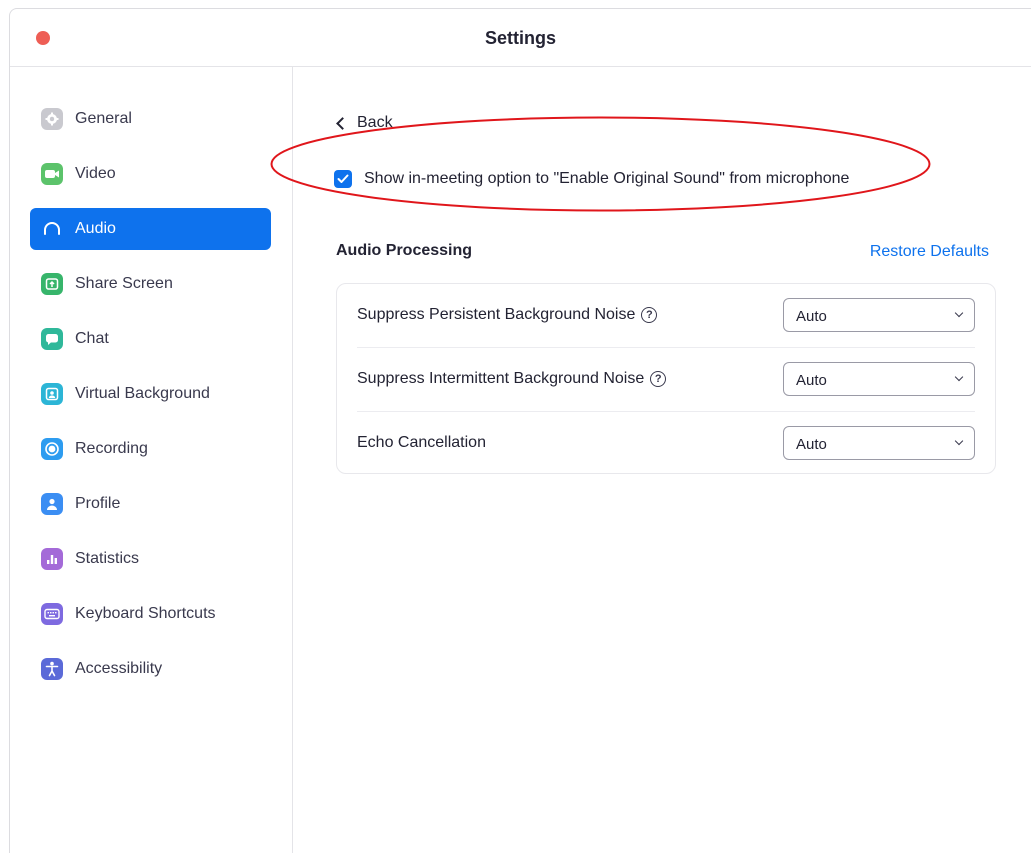 The image size is (1031, 853). I want to click on setting-row-echo-cancellation: Echo Cancellation Auto, so click(666, 444).